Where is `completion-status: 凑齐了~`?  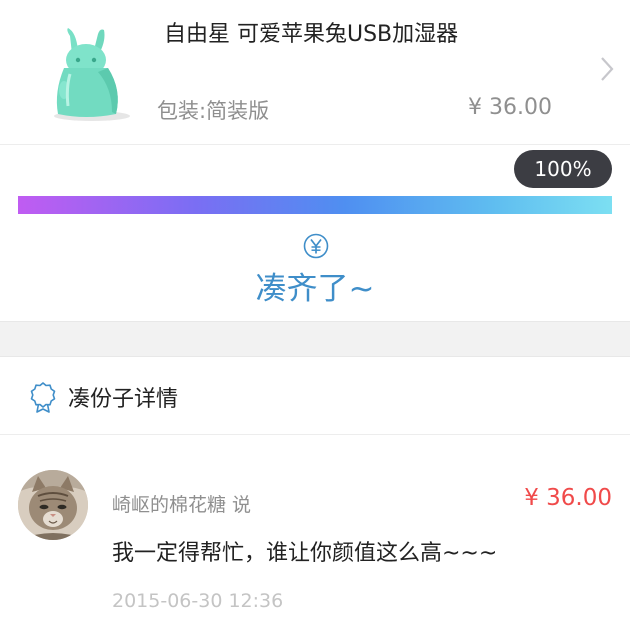
completion-status: 凑齐了~ is located at coordinates (315, 289).